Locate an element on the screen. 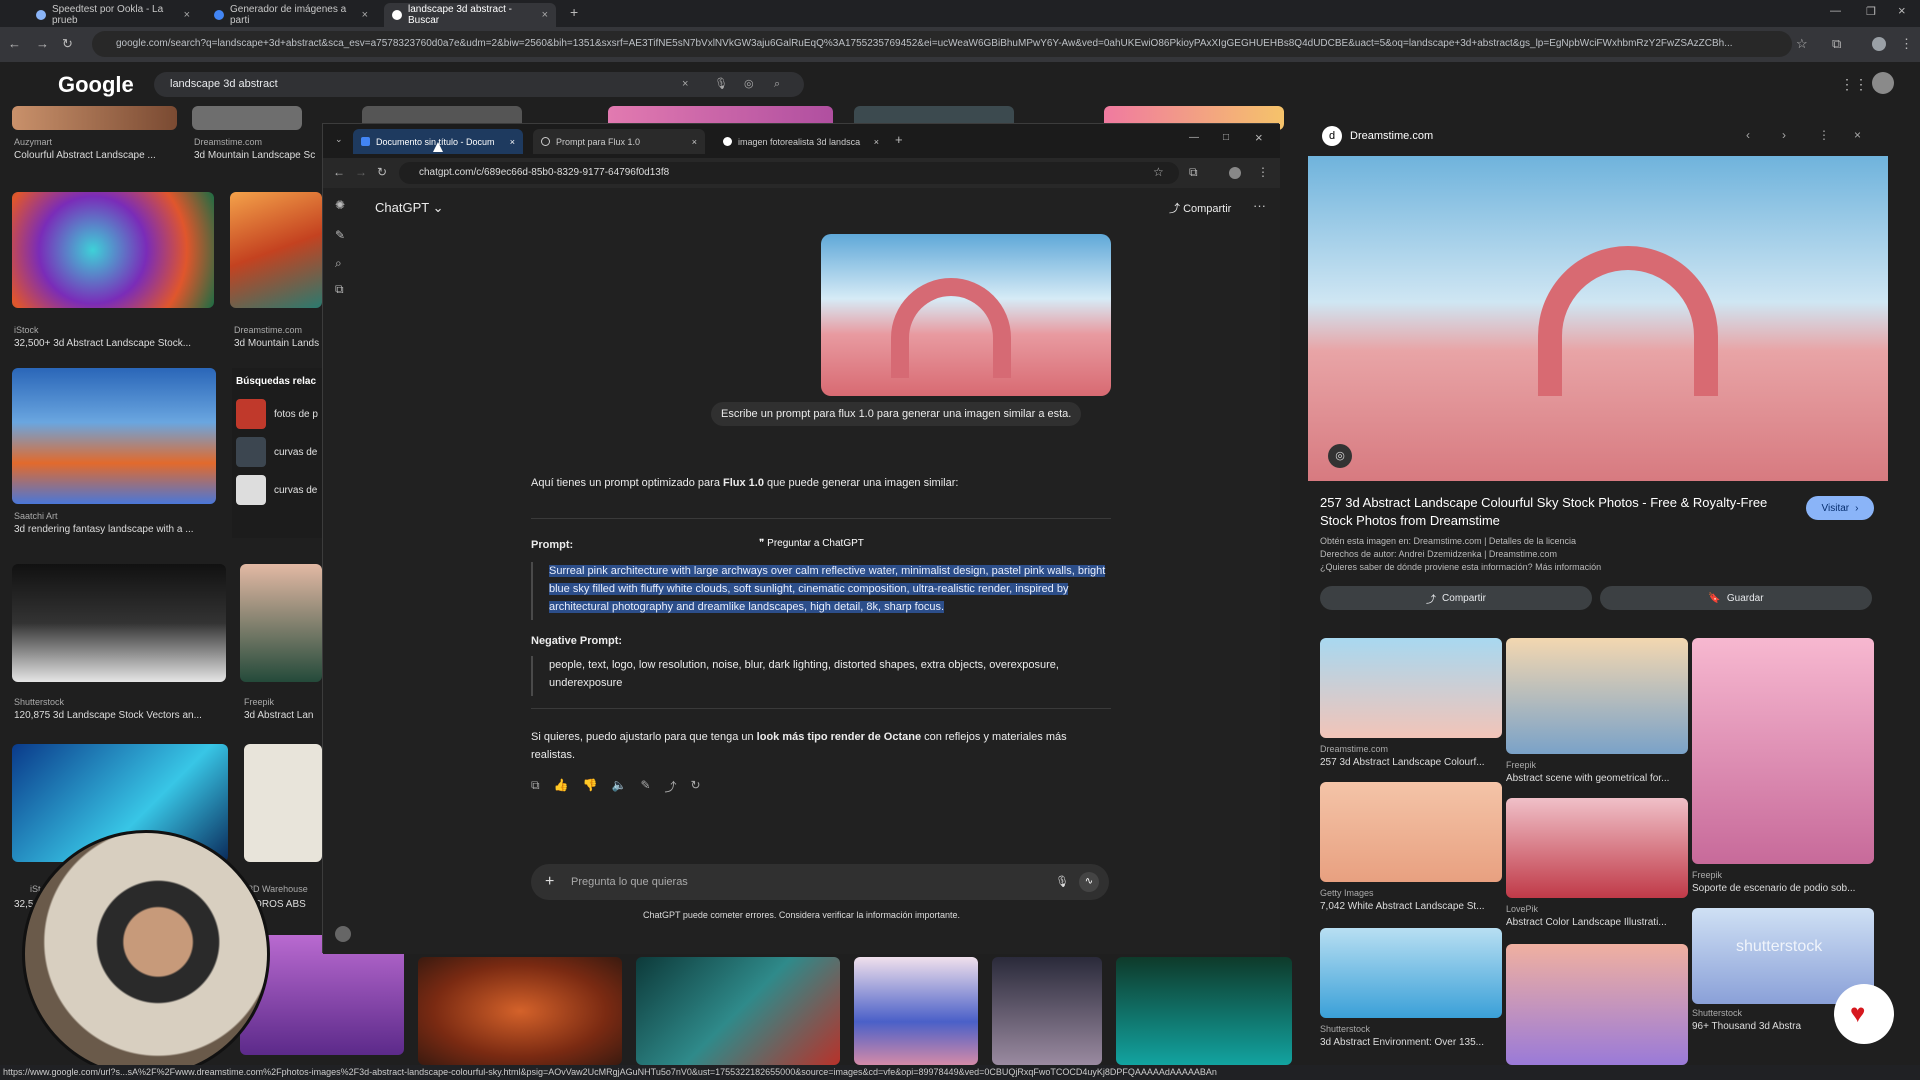  dislike-icon: 👎 is located at coordinates (590, 786).